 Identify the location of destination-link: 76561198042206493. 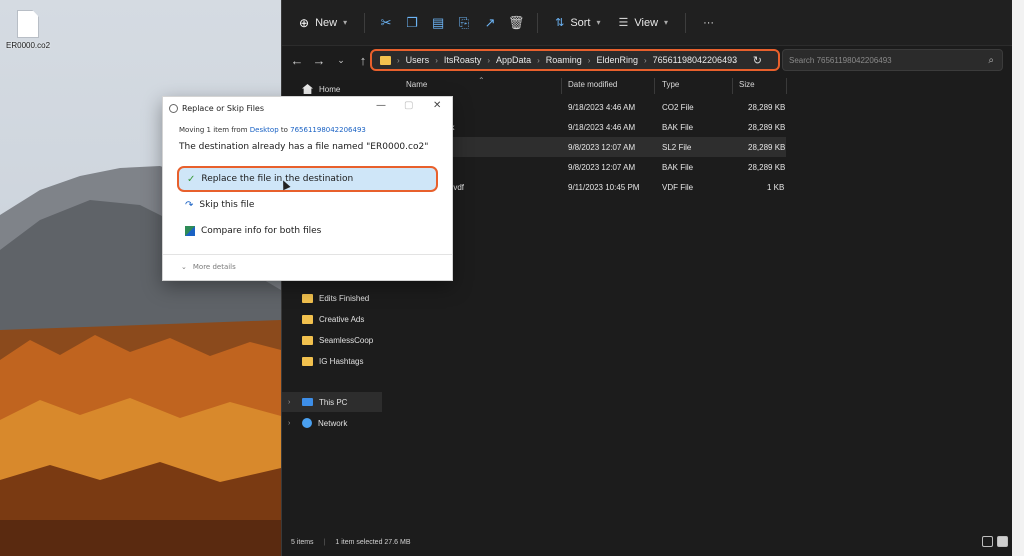
(328, 130).